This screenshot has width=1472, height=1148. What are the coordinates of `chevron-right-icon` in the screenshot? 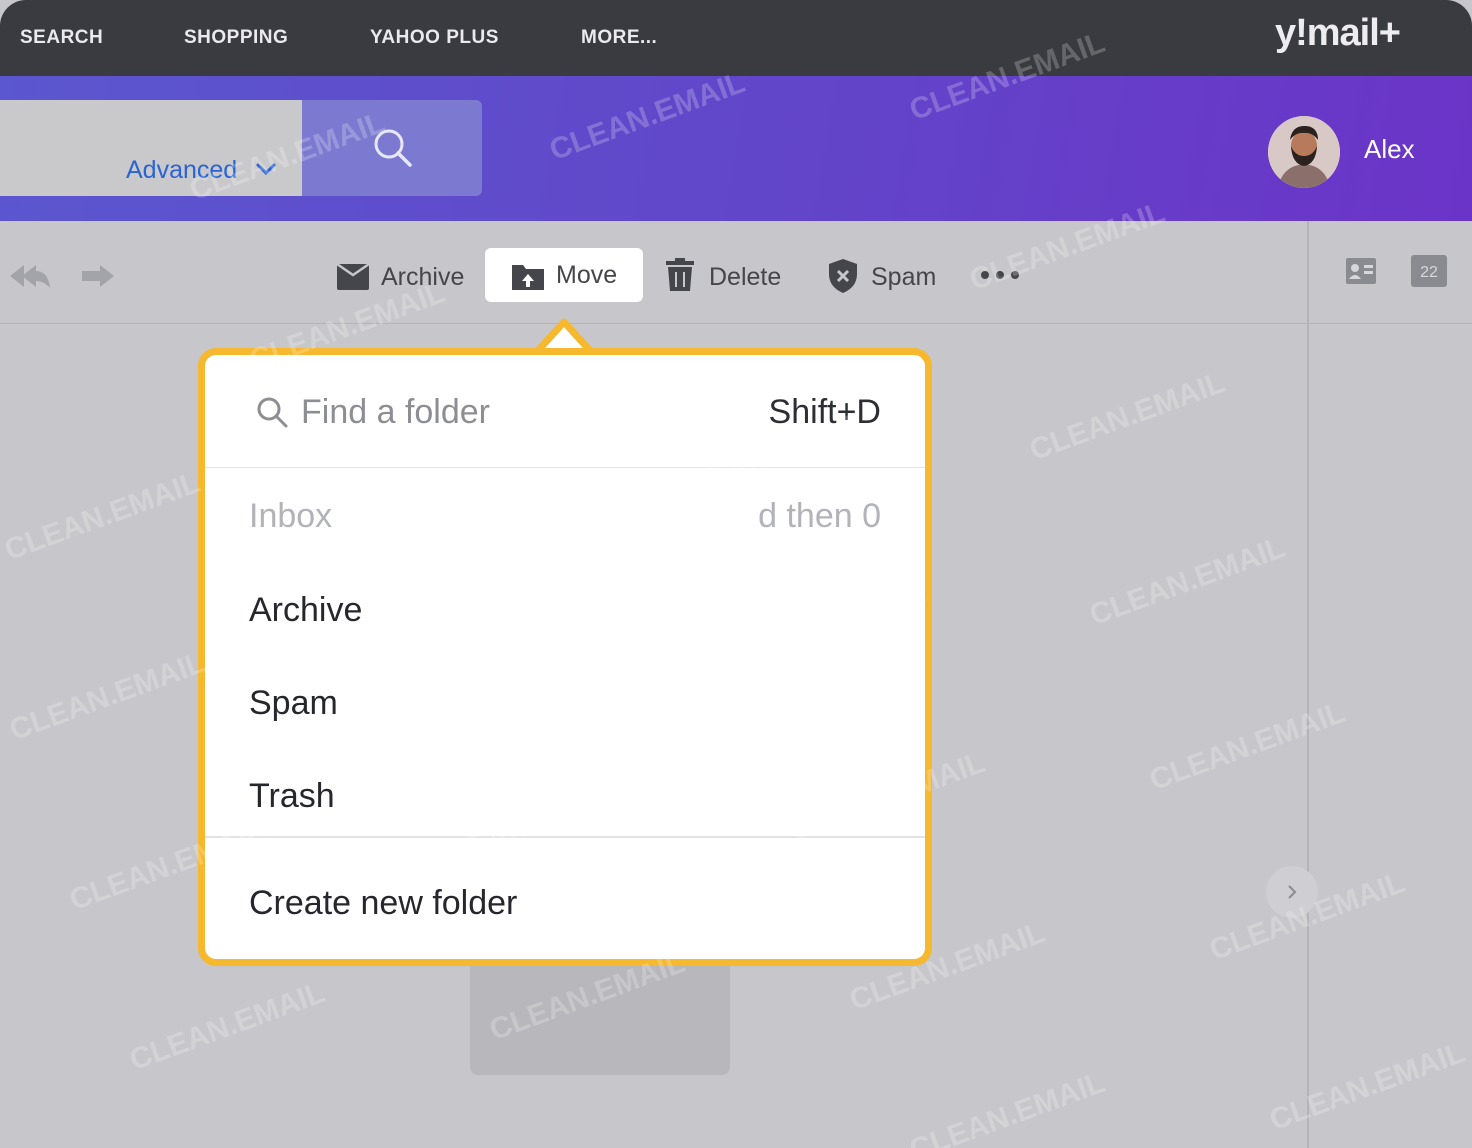 It's located at (1292, 892).